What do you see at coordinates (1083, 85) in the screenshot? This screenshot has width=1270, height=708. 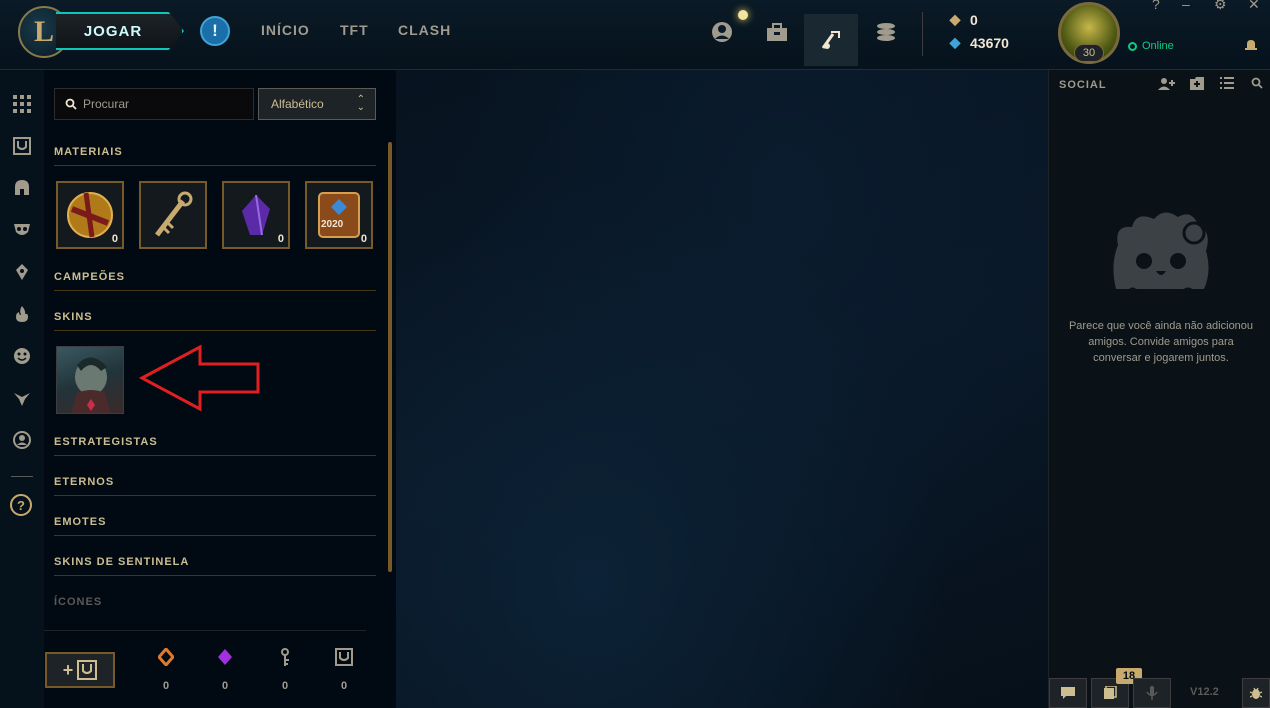 I see `social-title: SOCIAL` at bounding box center [1083, 85].